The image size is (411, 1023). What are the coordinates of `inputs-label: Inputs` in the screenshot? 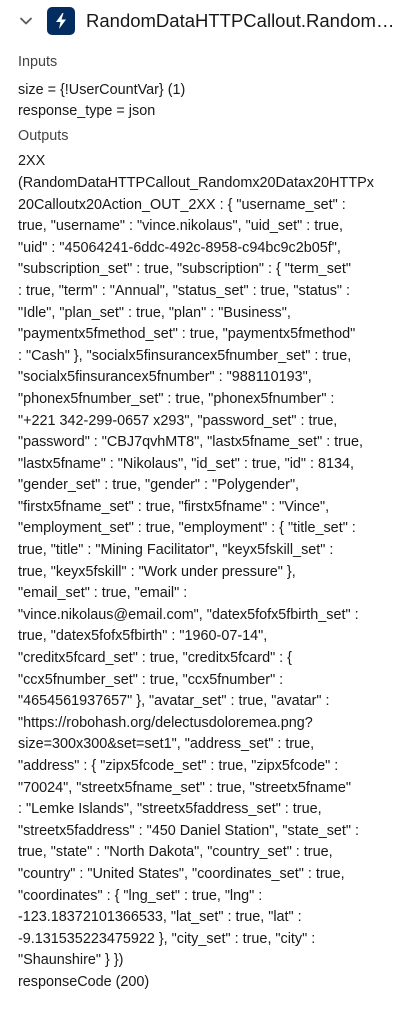 It's located at (38, 62).